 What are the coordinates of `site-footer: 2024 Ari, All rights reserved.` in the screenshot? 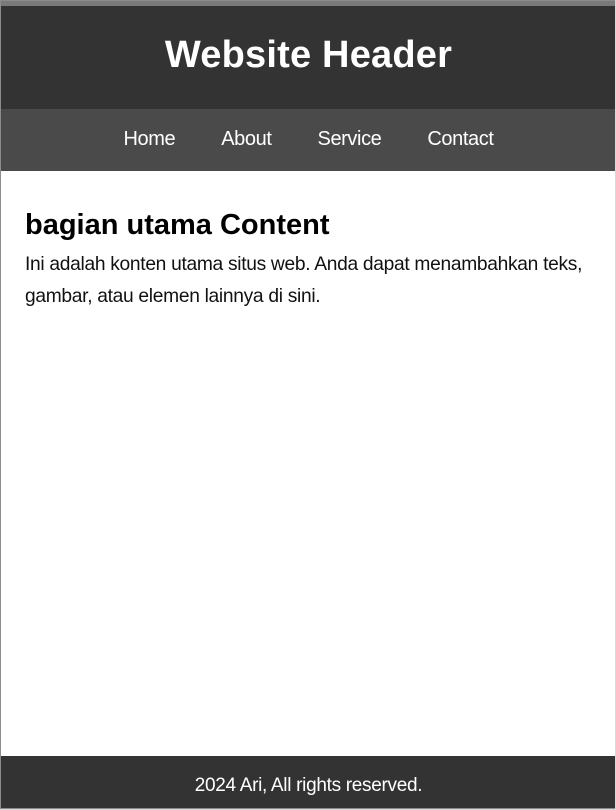 It's located at (308, 782).